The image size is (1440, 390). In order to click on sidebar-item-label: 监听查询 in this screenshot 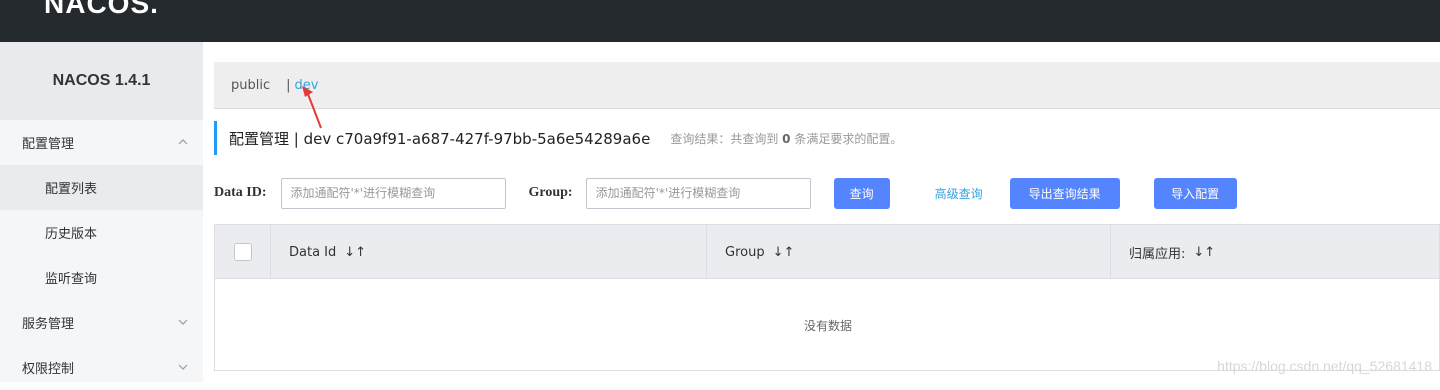, I will do `click(71, 279)`.